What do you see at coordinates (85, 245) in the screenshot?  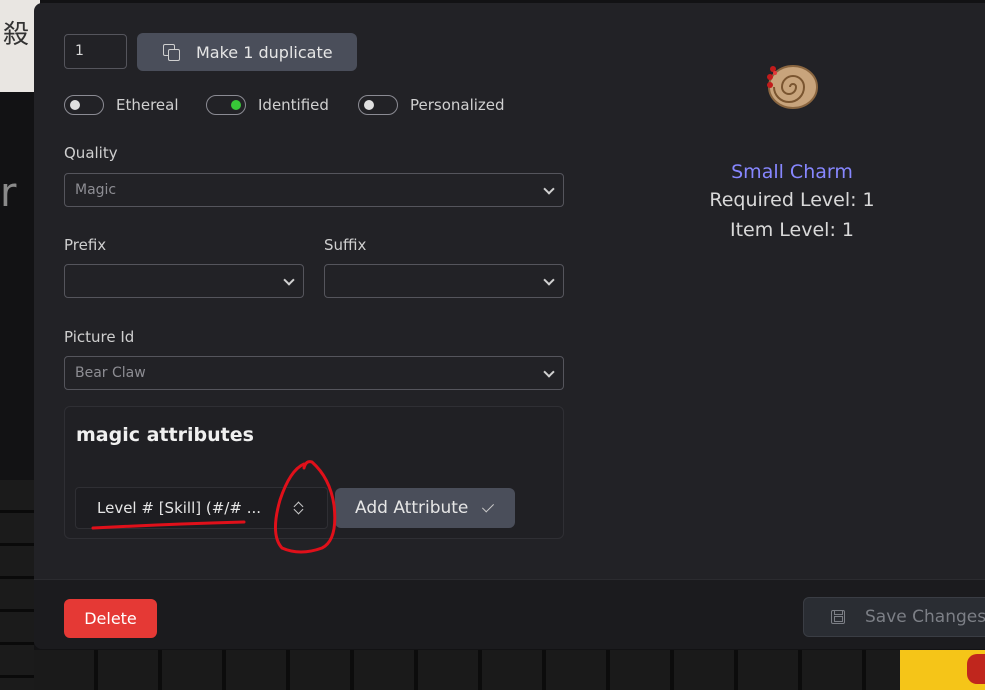 I see `prefix-label: Prefix` at bounding box center [85, 245].